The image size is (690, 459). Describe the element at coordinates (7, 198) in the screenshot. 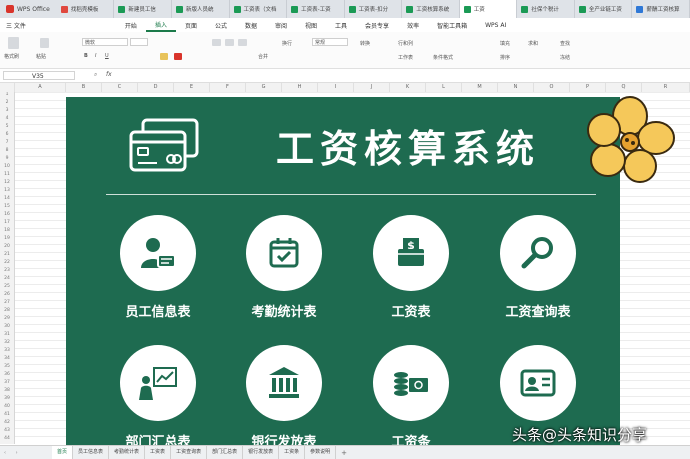

I see `row-header: 14` at that location.